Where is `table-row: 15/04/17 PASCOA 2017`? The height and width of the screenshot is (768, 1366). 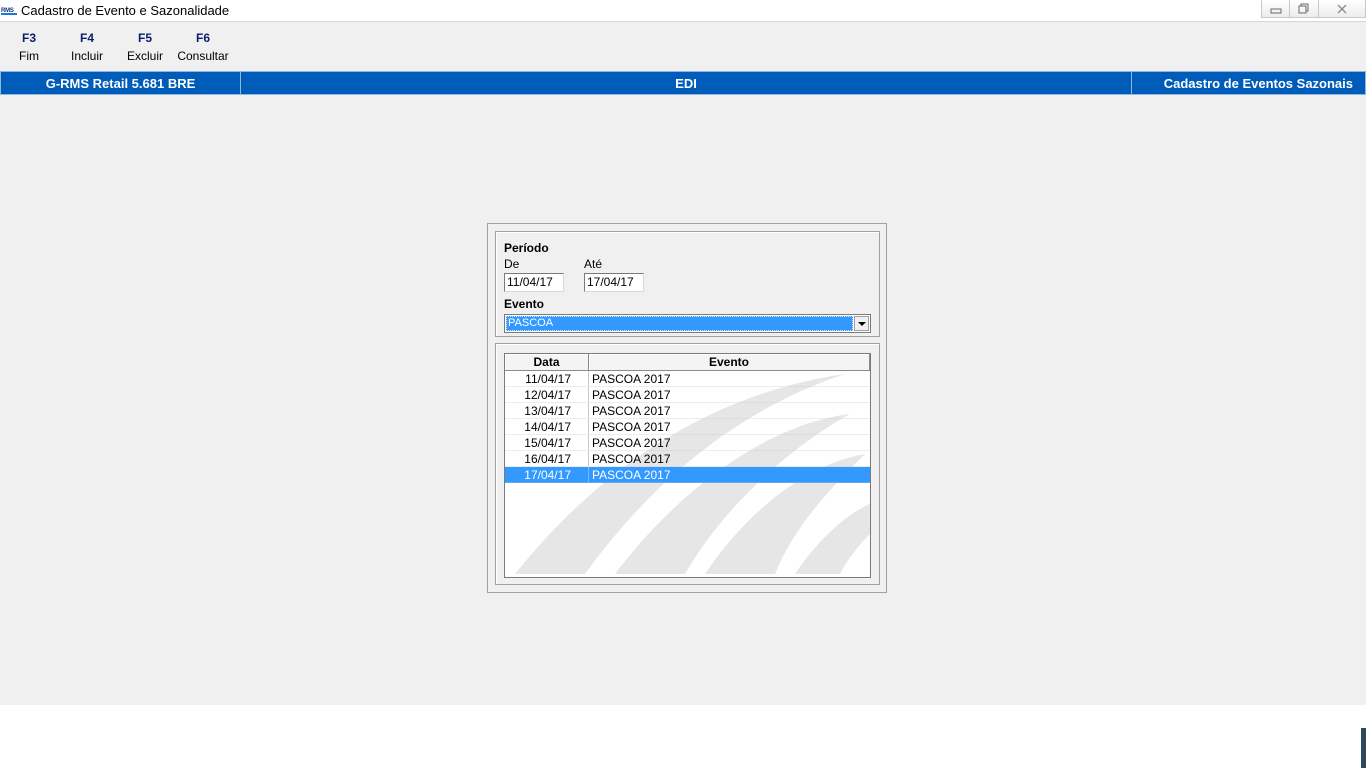 table-row: 15/04/17 PASCOA 2017 is located at coordinates (687, 443).